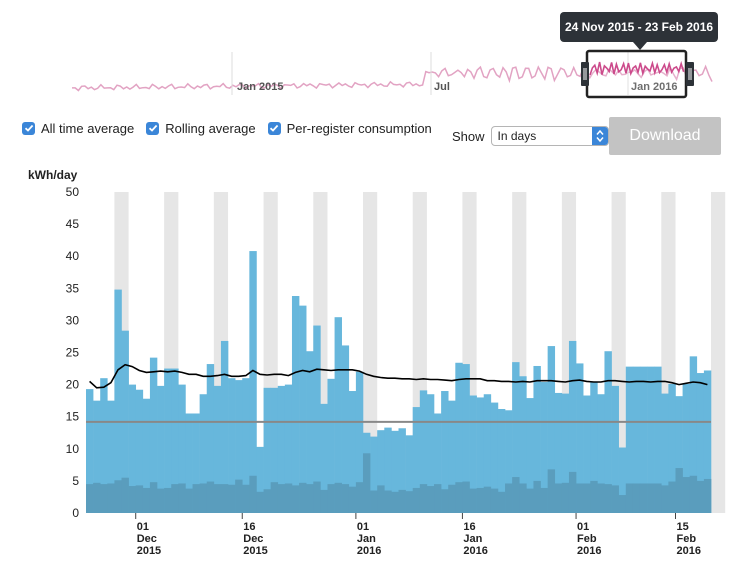 Image resolution: width=742 pixels, height=587 pixels. Describe the element at coordinates (73, 353) in the screenshot. I see `y-tick-label: 25` at that location.